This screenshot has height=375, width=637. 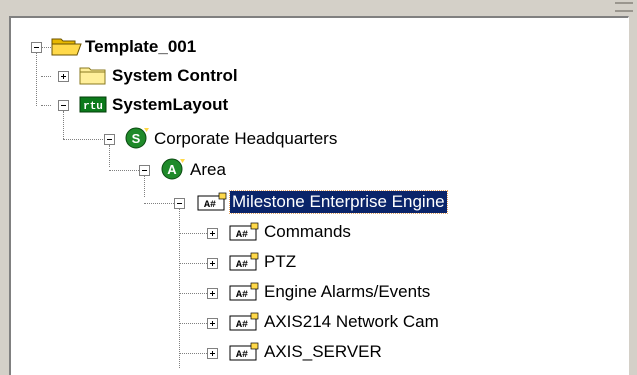 I want to click on scroll-grip-icon, so click(x=624, y=7).